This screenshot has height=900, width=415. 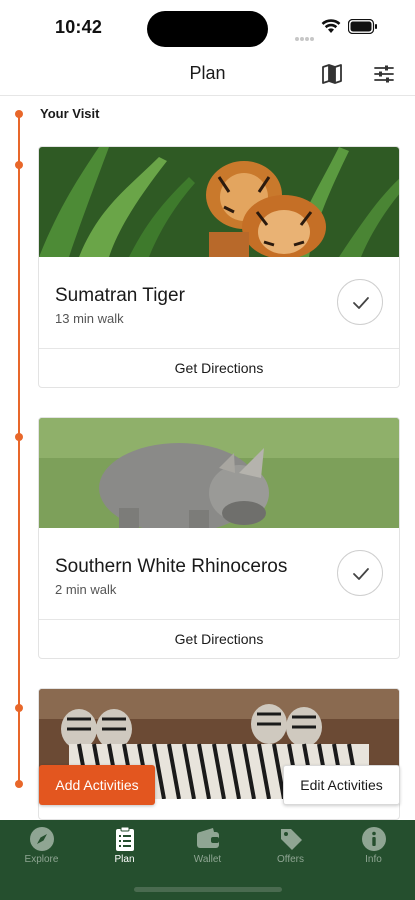 What do you see at coordinates (362, 26) in the screenshot?
I see `battery-icon` at bounding box center [362, 26].